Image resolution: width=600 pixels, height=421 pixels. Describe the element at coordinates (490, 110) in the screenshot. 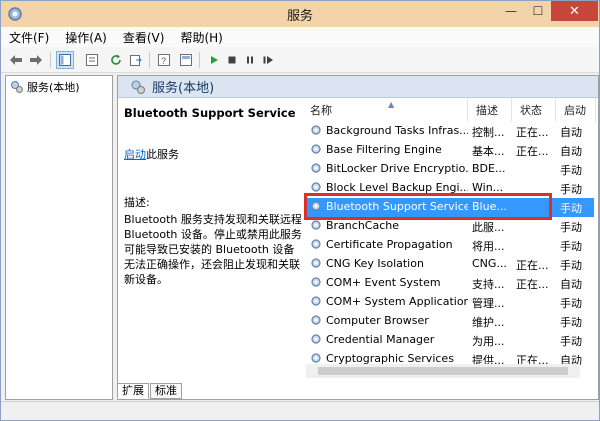

I see `column-header-description: 描述` at that location.